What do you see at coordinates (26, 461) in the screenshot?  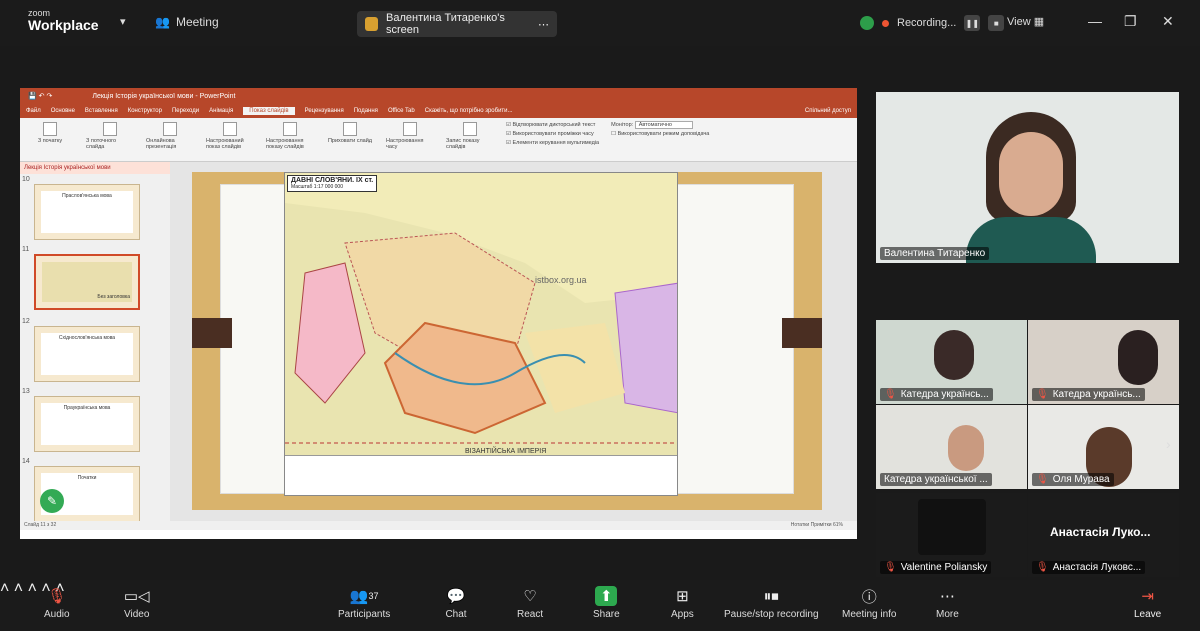 I see `slide-number: 14` at bounding box center [26, 461].